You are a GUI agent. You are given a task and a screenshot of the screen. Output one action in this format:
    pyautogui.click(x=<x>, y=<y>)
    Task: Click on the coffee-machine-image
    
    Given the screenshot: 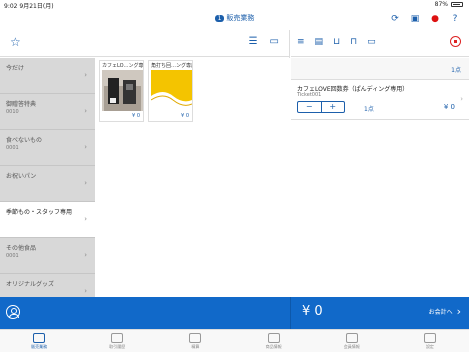 What is the action you would take?
    pyautogui.click(x=122, y=90)
    